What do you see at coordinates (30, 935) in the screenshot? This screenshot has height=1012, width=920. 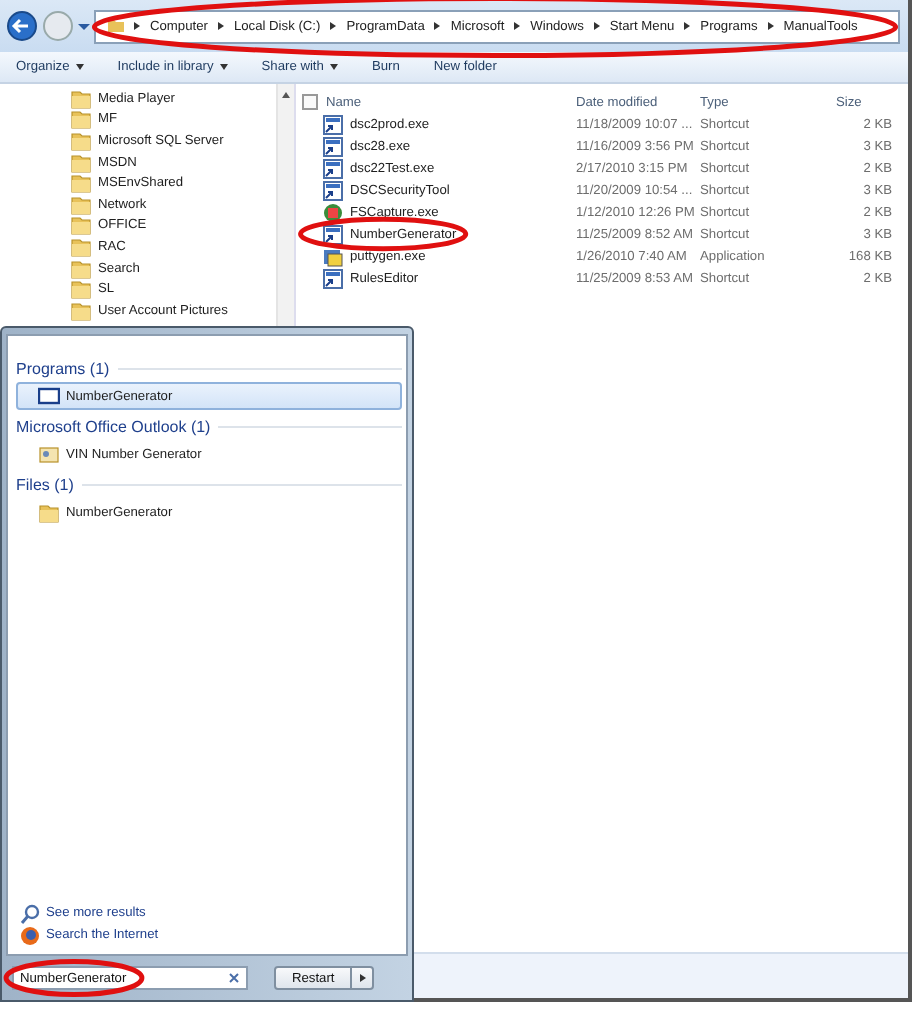 I see `globe-icon` at bounding box center [30, 935].